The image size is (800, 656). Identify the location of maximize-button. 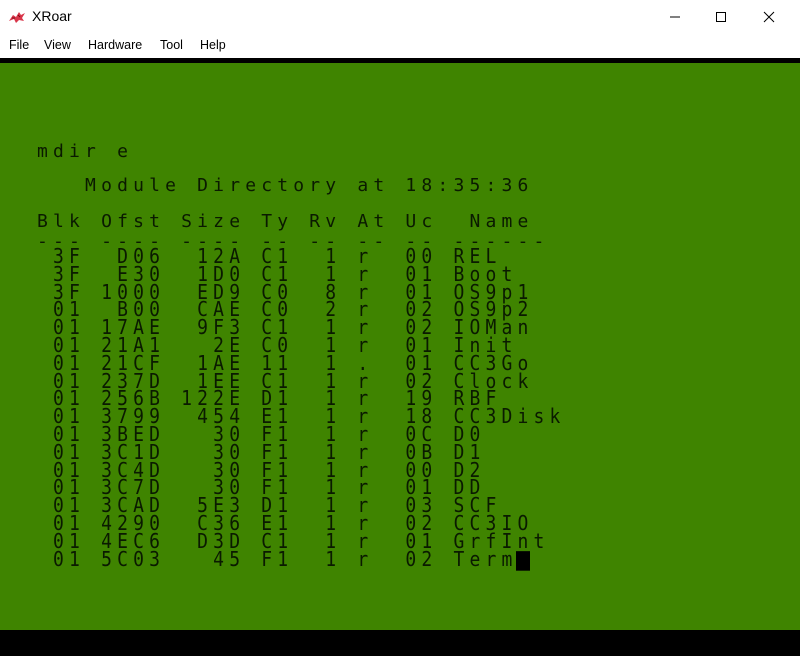
(721, 17).